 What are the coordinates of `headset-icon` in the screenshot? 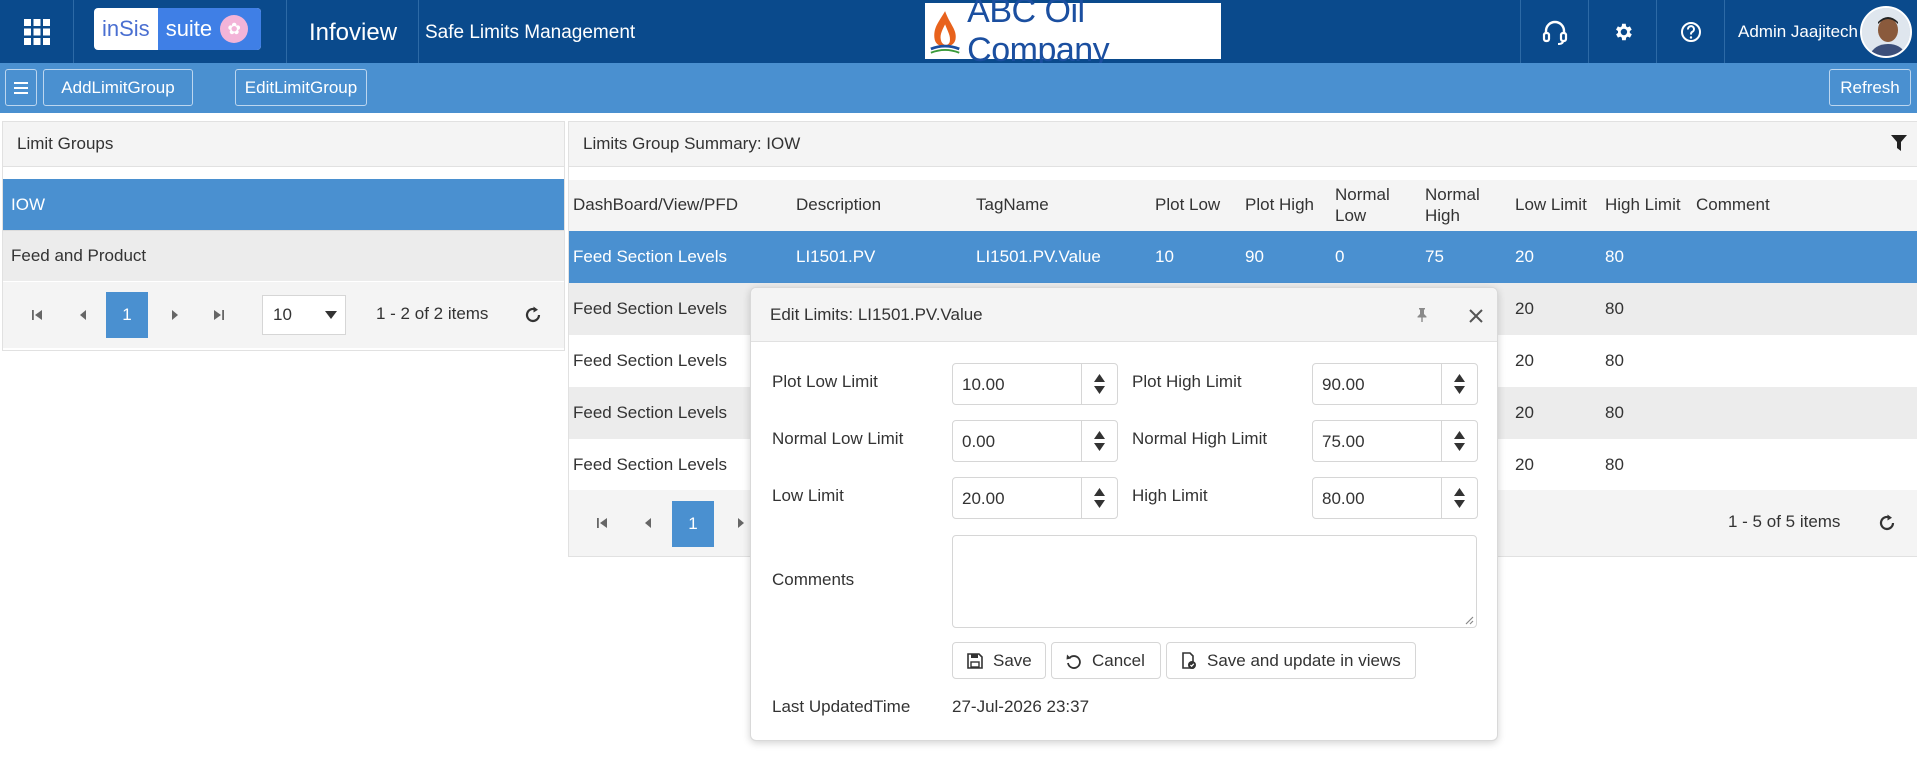 It's located at (1554, 32).